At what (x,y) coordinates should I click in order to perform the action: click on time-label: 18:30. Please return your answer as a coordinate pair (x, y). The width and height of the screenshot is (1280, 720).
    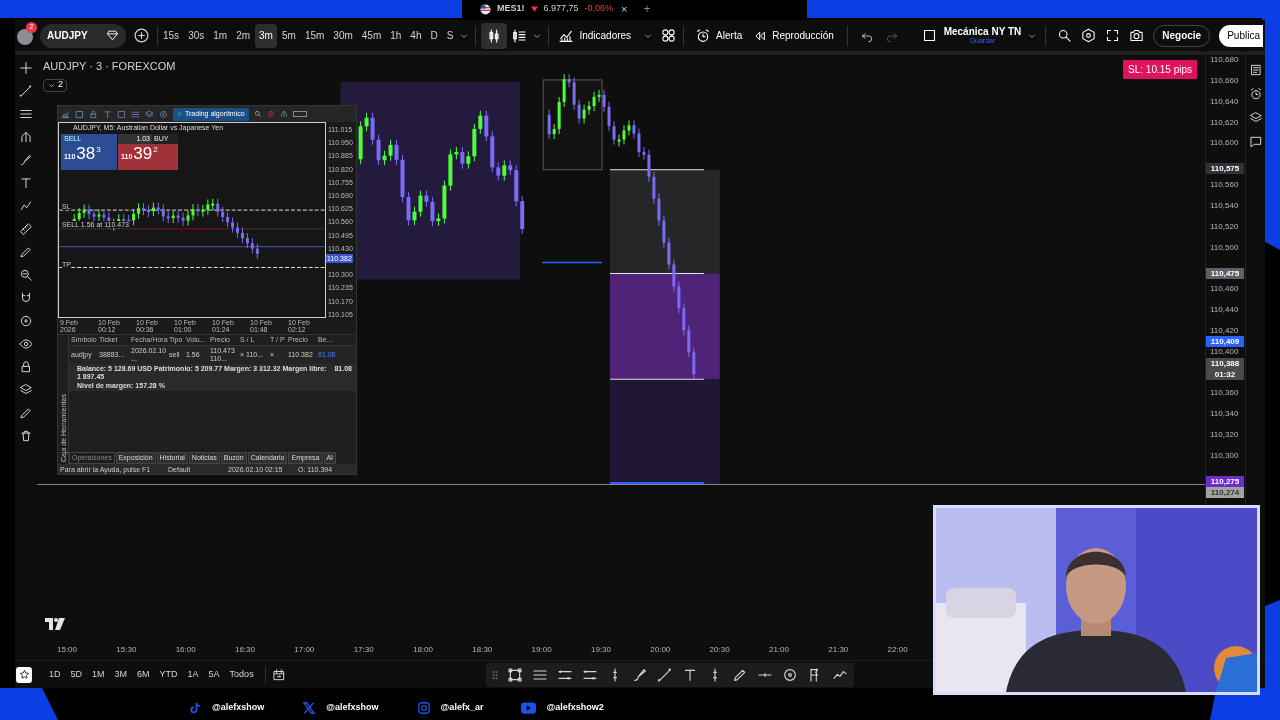
    Looking at the image, I should click on (482, 650).